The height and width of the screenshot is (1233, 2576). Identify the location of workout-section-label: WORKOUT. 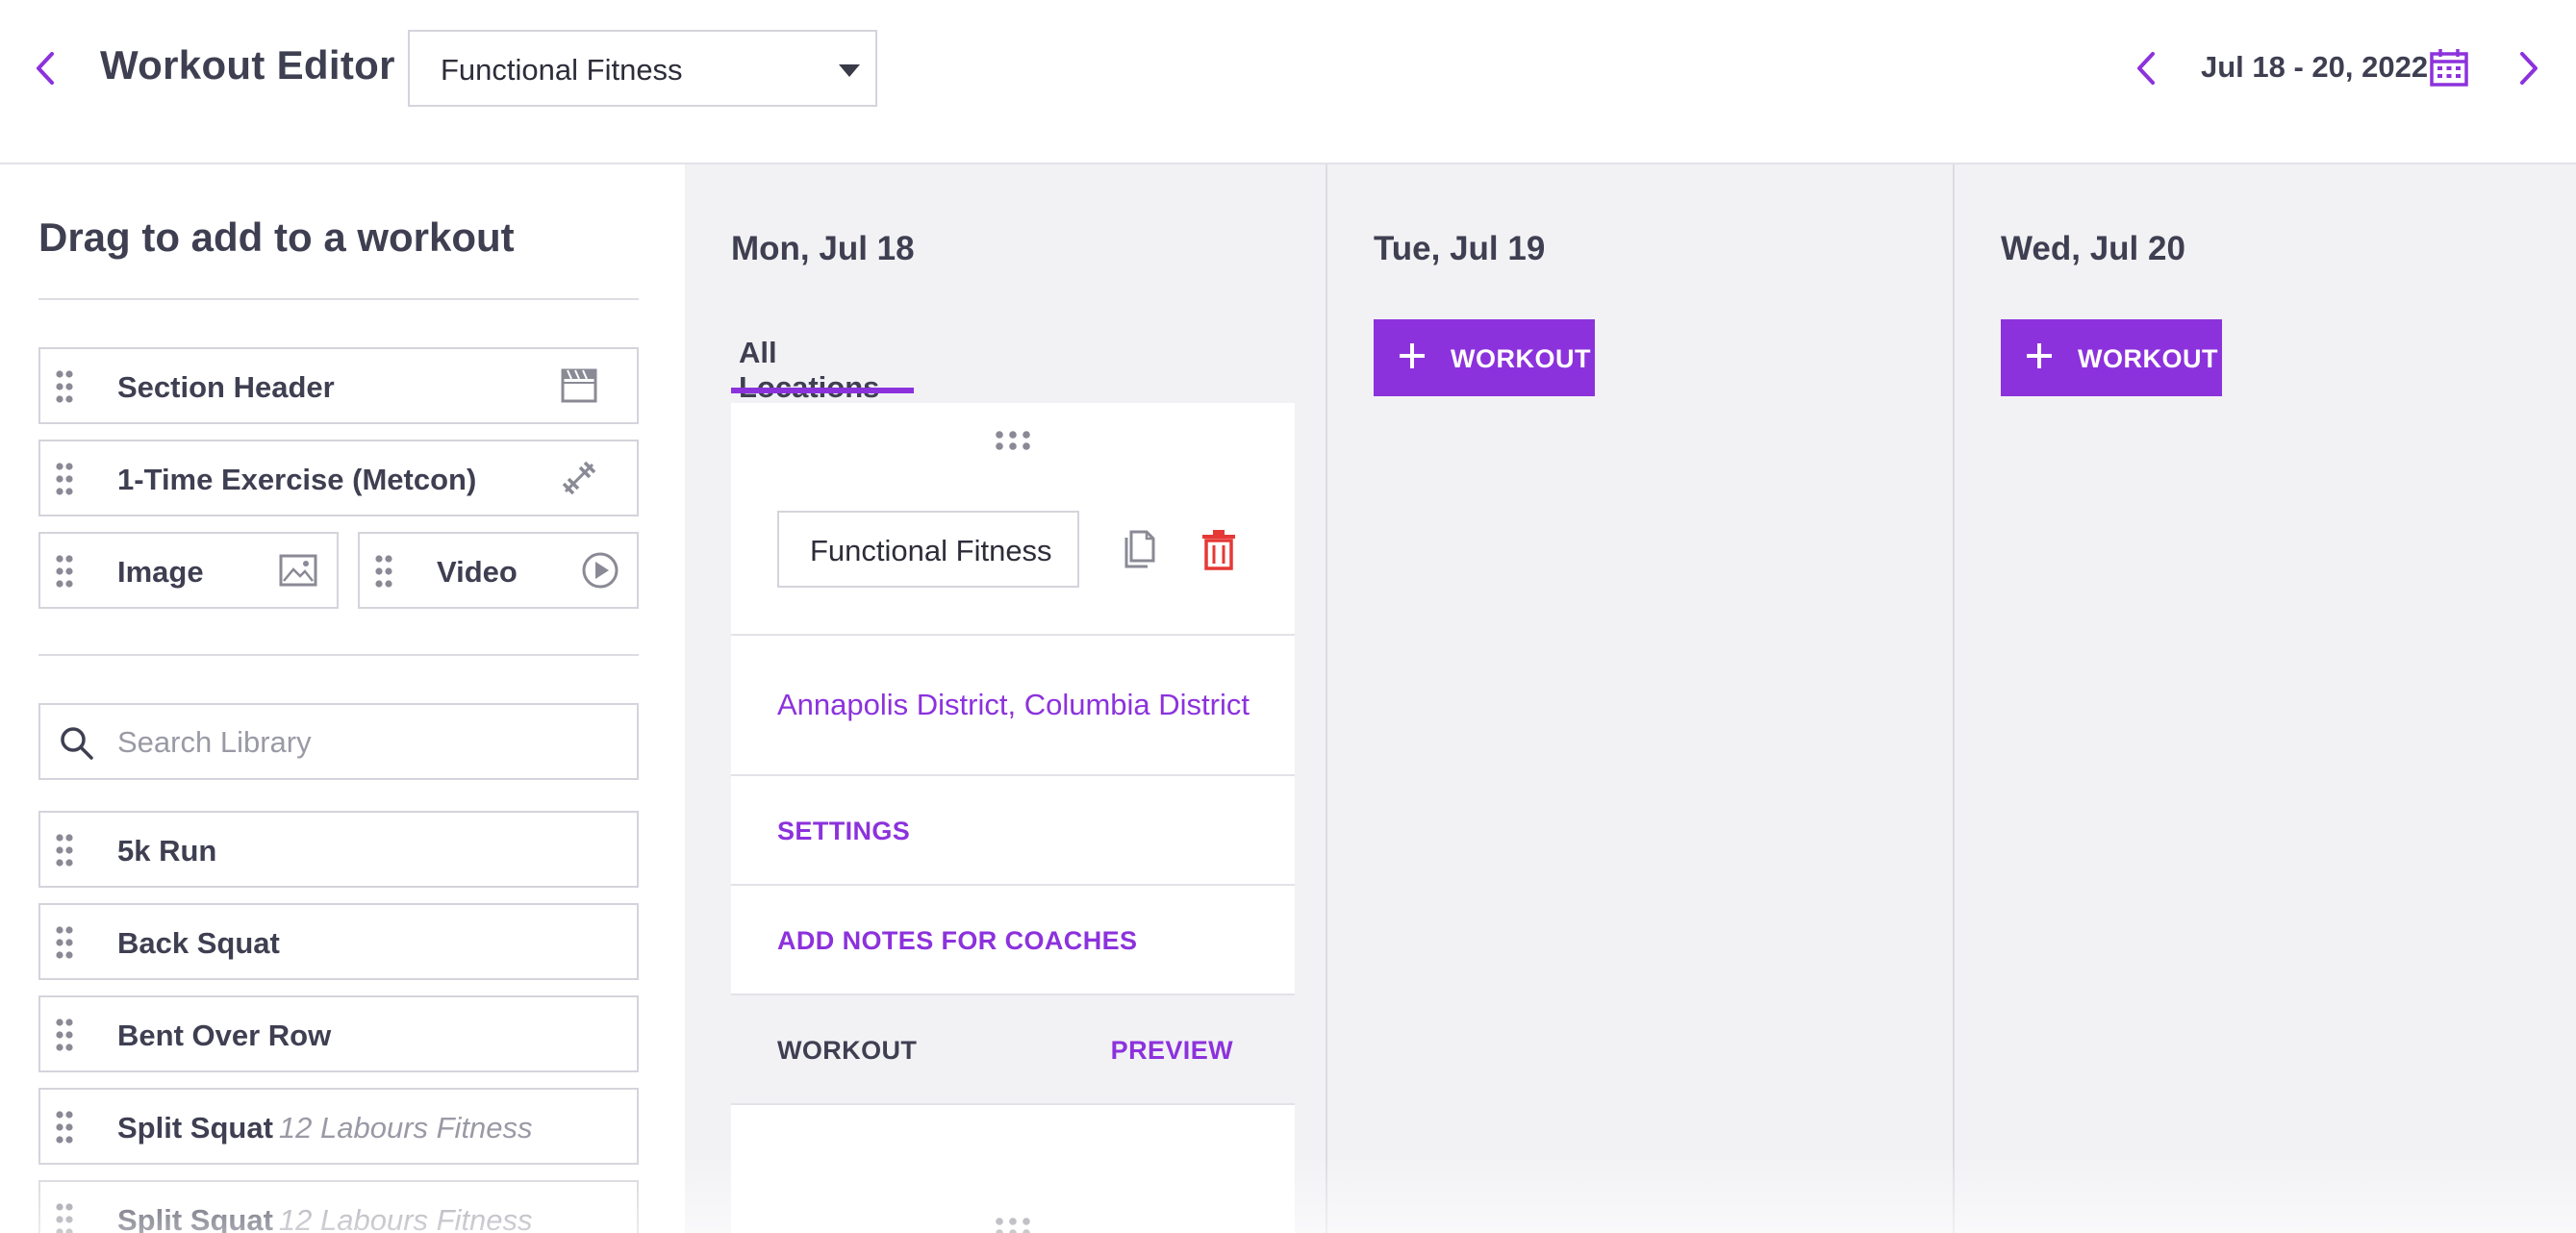
(847, 1050).